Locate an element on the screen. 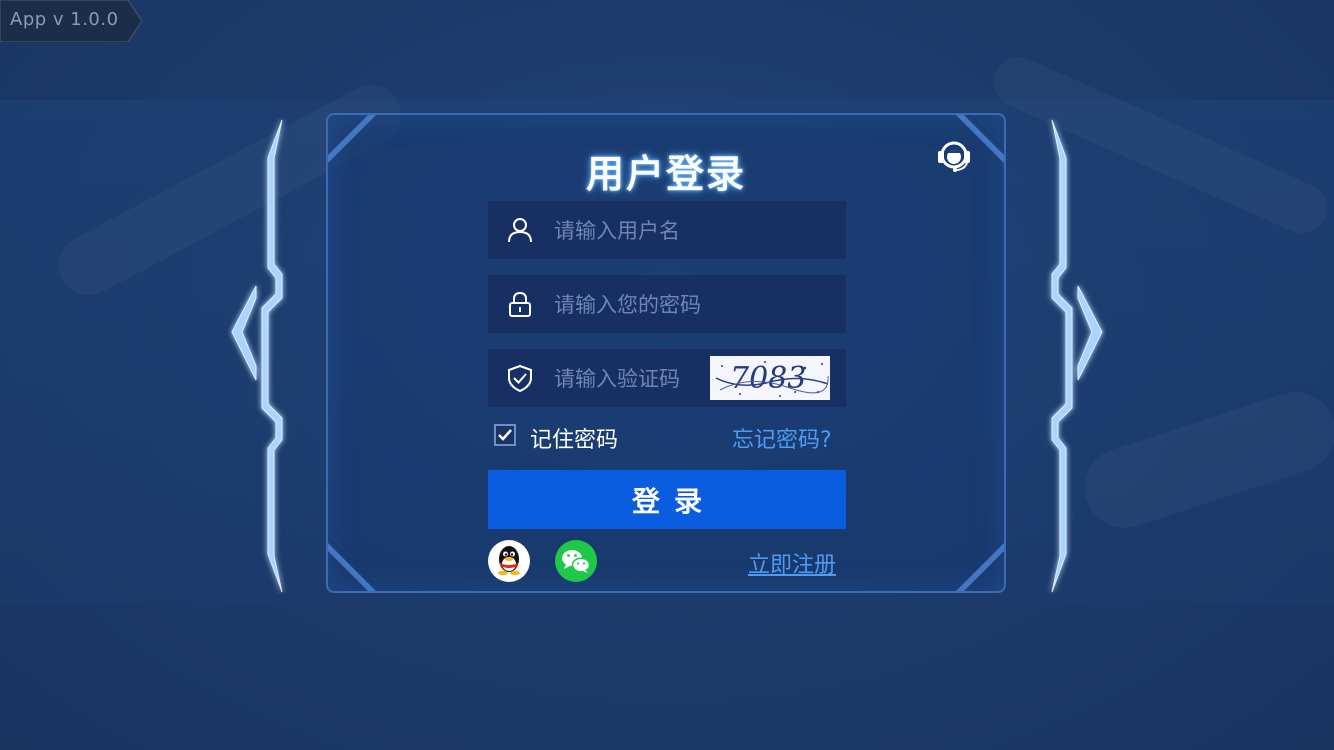 The image size is (1334, 750). register-link: 立即注册 is located at coordinates (792, 563).